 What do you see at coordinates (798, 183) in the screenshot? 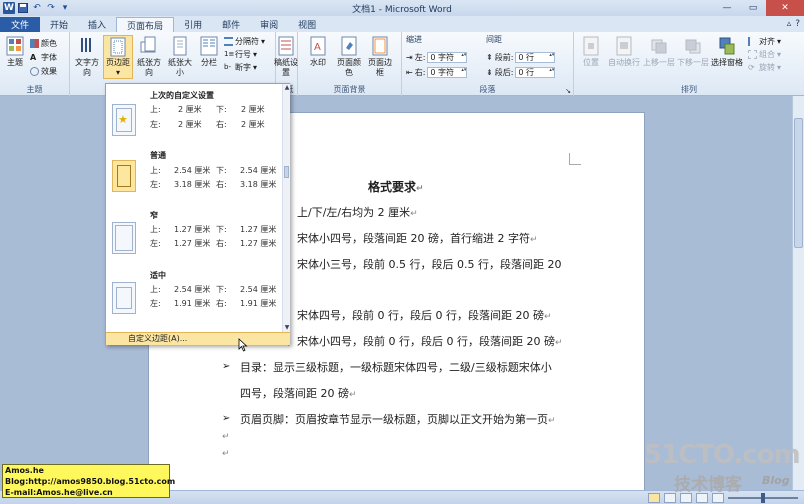
I see `scrollbar-thumb` at bounding box center [798, 183].